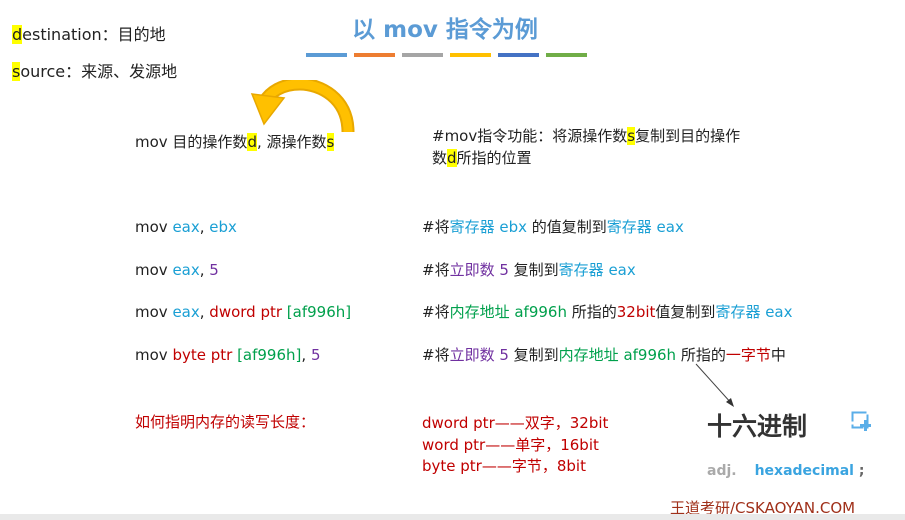 This screenshot has width=905, height=520. What do you see at coordinates (757, 426) in the screenshot?
I see `dictionary-word: 十六进制` at bounding box center [757, 426].